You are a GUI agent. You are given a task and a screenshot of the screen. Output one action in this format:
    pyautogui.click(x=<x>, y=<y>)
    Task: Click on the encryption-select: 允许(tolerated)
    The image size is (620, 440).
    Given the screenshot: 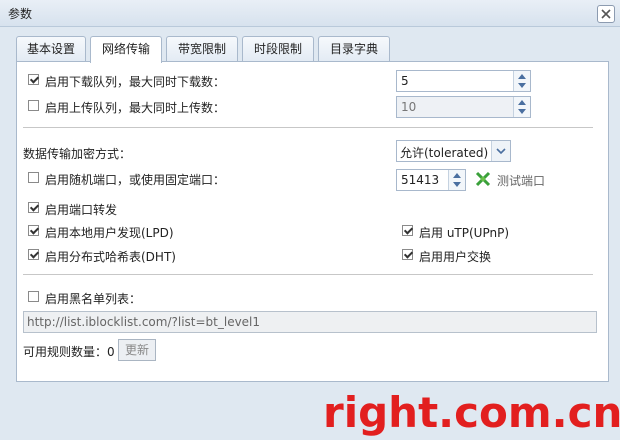 What is the action you would take?
    pyautogui.click(x=453, y=151)
    